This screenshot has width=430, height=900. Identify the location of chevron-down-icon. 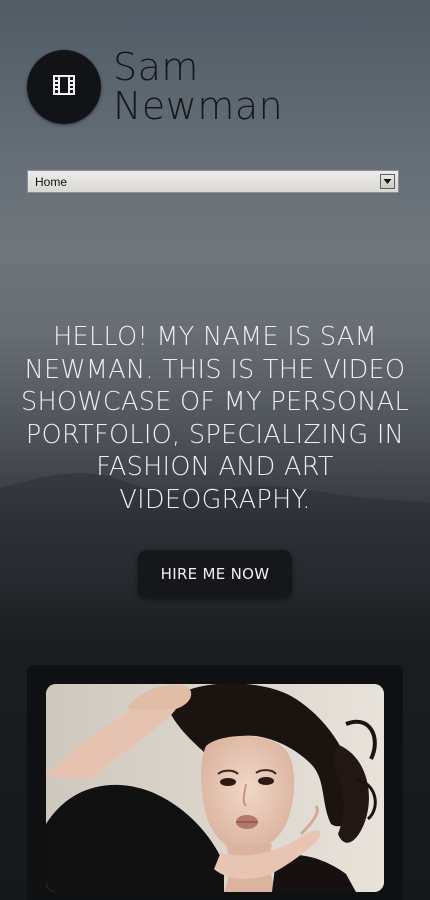
(387, 181).